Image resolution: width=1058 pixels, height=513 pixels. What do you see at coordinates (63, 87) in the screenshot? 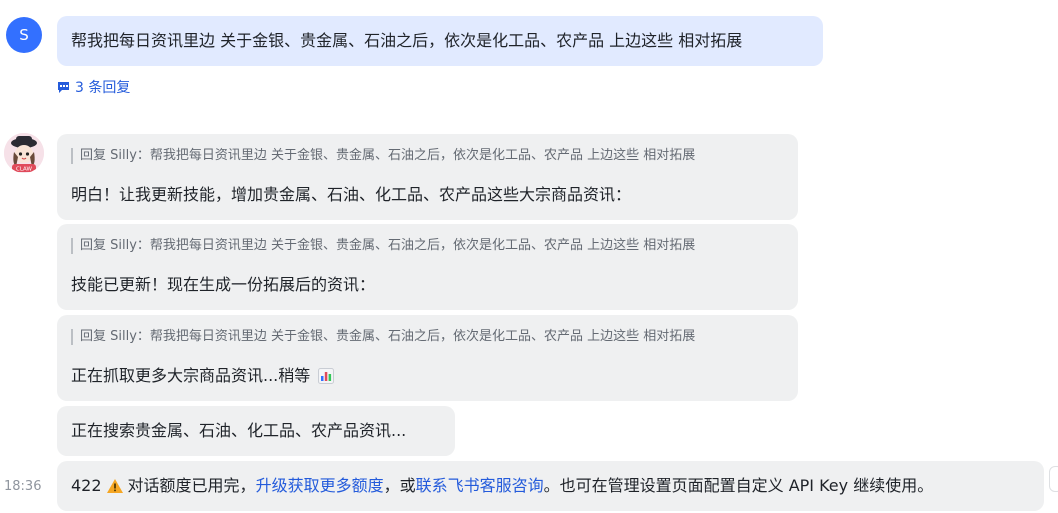
I see `comment-icon` at bounding box center [63, 87].